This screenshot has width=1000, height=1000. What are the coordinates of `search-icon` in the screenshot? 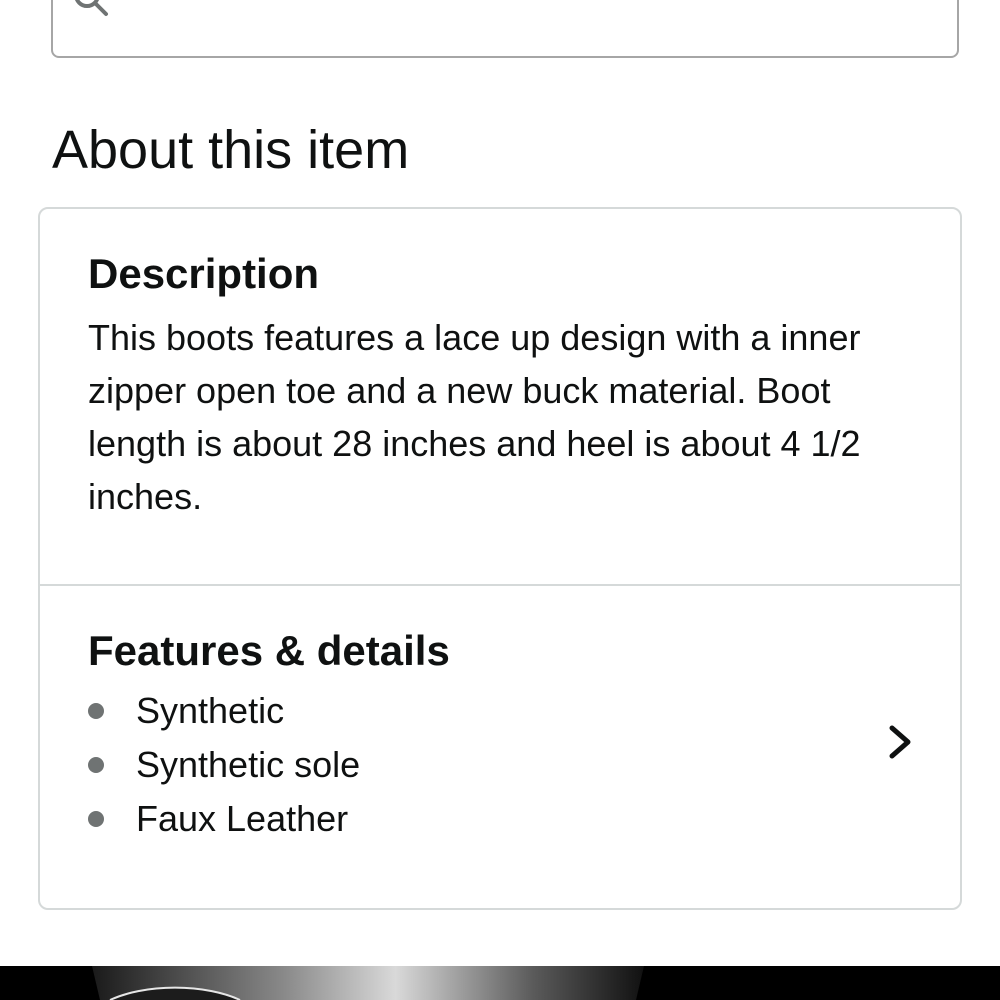 It's located at (90, 9).